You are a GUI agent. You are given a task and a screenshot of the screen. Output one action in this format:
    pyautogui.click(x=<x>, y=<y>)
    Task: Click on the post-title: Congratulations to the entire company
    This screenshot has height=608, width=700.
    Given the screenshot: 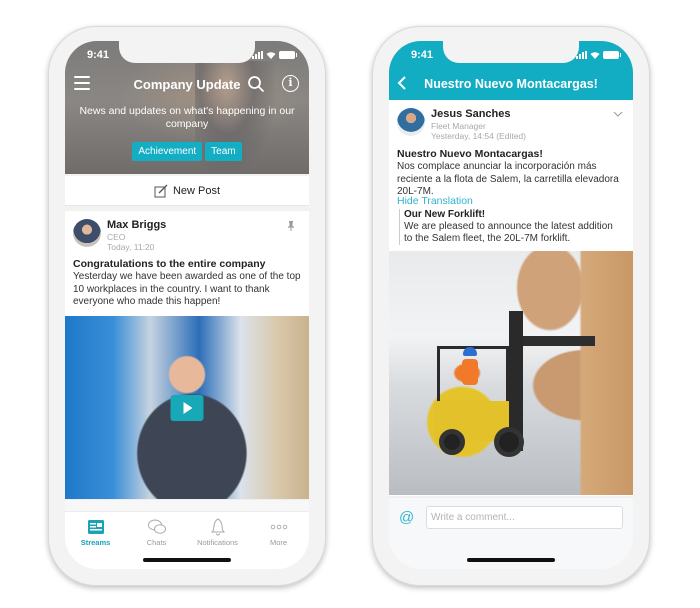 What is the action you would take?
    pyautogui.click(x=169, y=264)
    